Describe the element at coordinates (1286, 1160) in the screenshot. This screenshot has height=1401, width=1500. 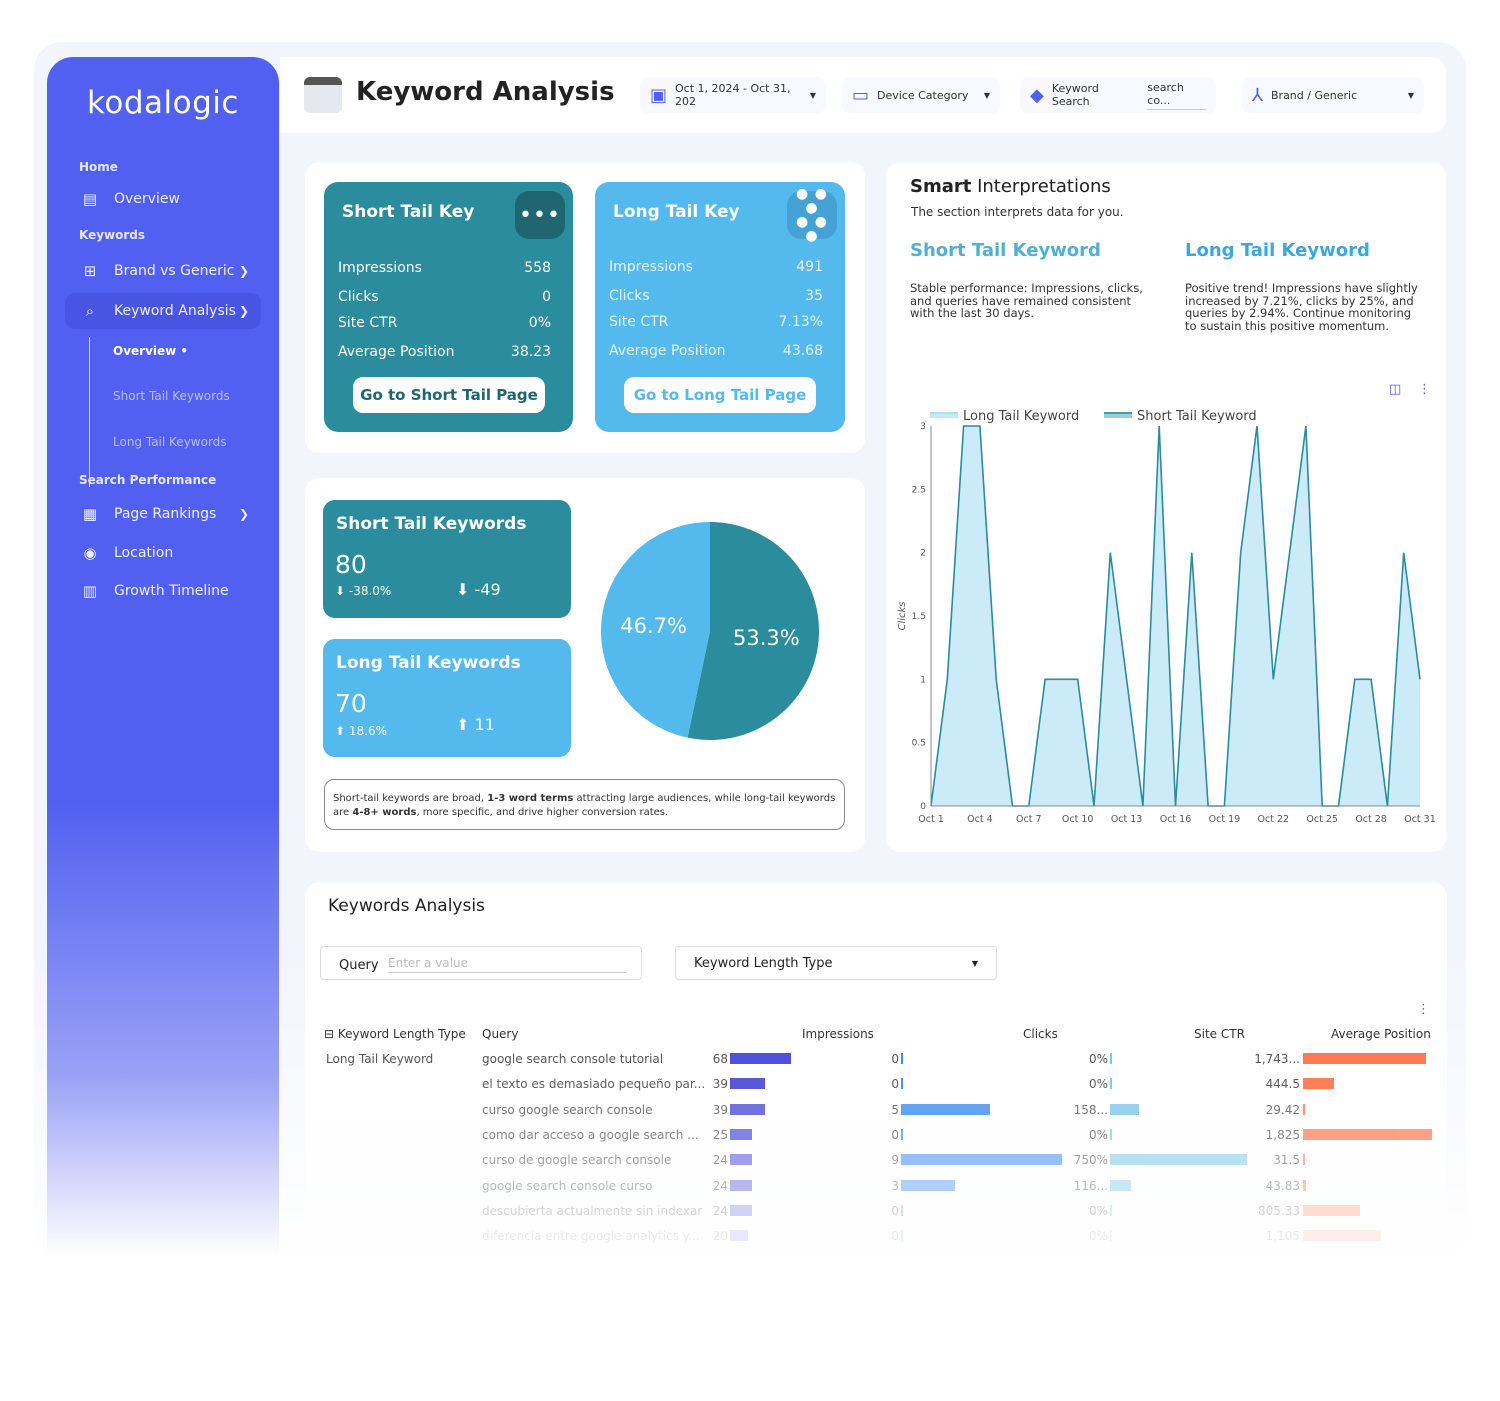
I see `position-cell: 31.5` at that location.